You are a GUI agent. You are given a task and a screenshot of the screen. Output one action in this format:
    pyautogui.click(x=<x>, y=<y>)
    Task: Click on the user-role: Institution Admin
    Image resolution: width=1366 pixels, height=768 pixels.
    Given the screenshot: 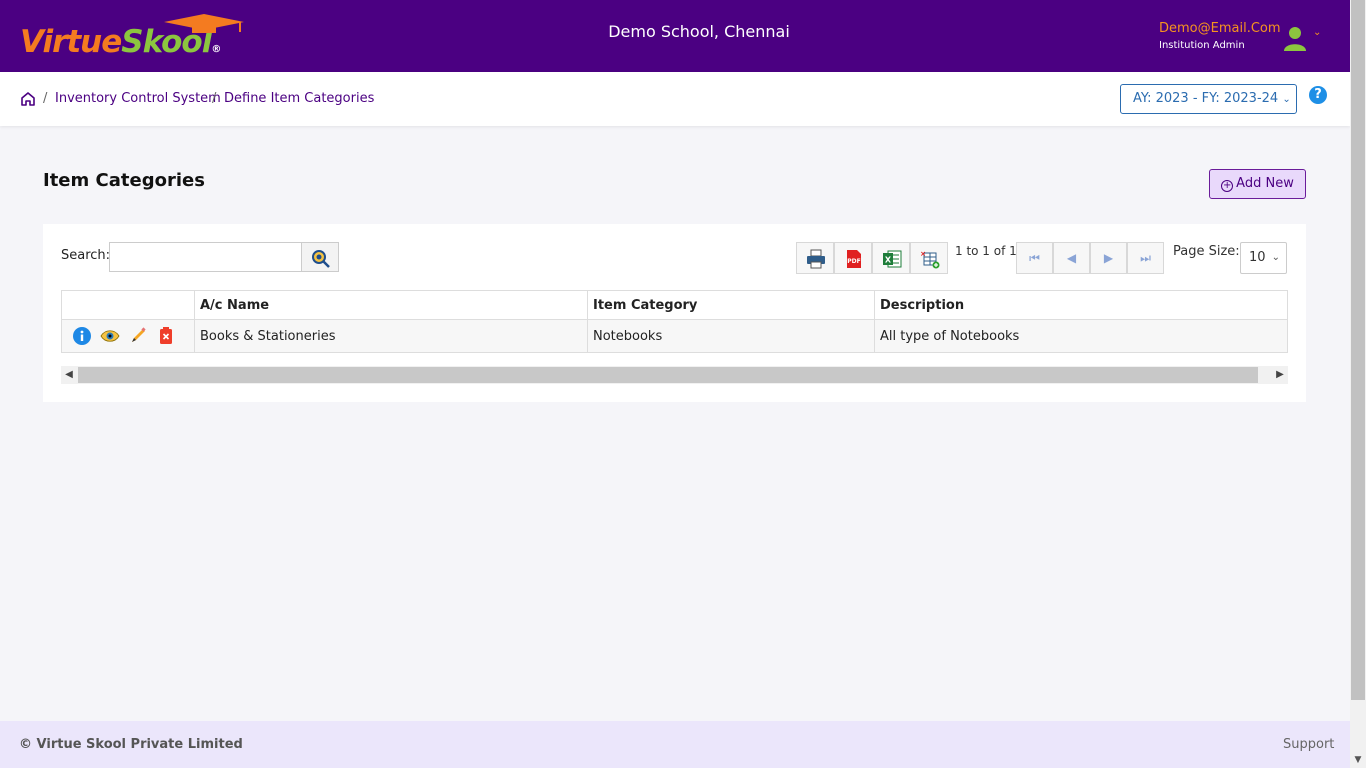 What is the action you would take?
    pyautogui.click(x=1202, y=45)
    